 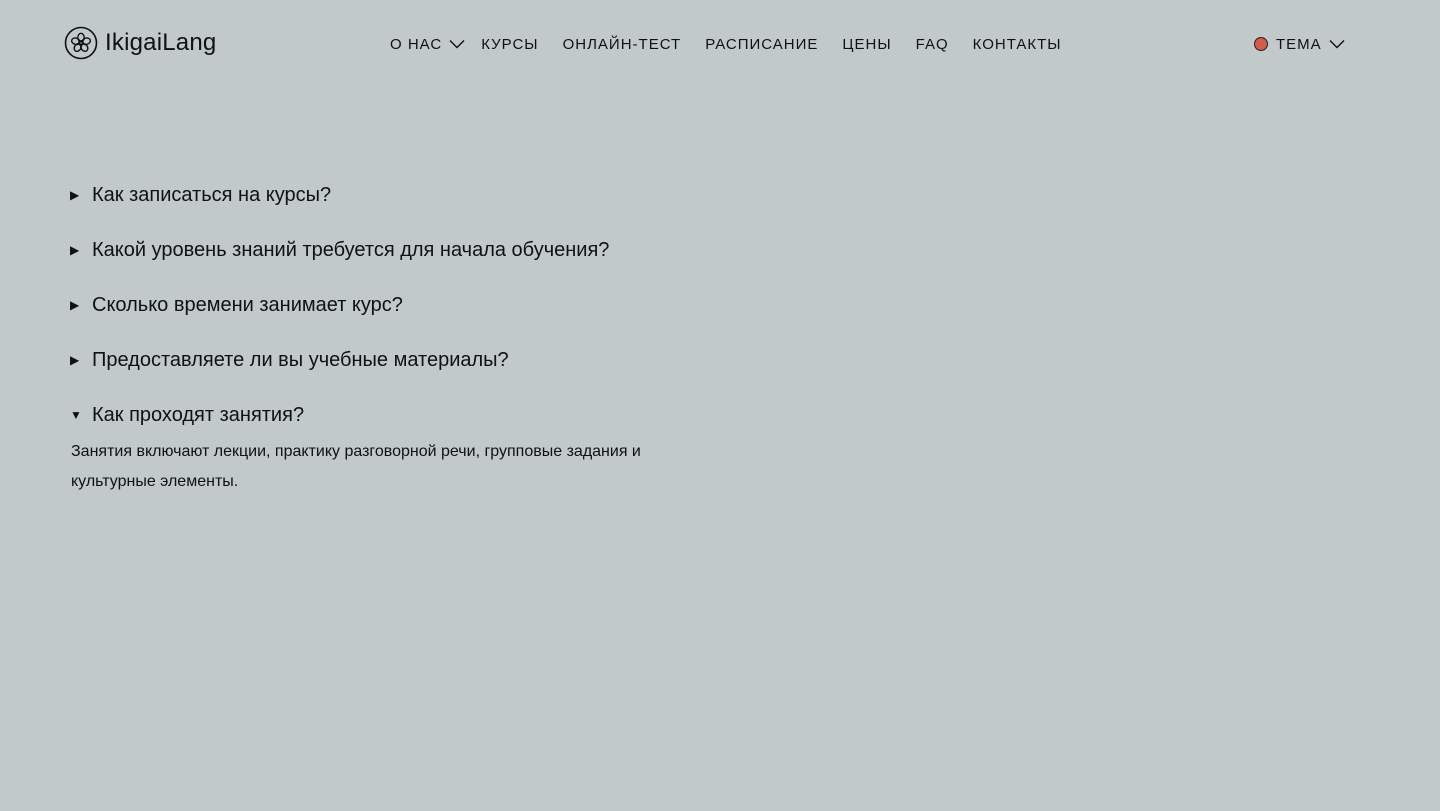 What do you see at coordinates (866, 44) in the screenshot?
I see `nav-item-prices: ЦЕНЫ` at bounding box center [866, 44].